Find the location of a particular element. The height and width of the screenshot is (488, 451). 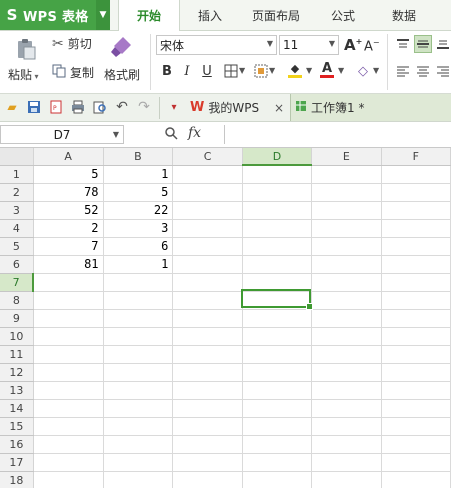

cell-b11 is located at coordinates (138, 354).